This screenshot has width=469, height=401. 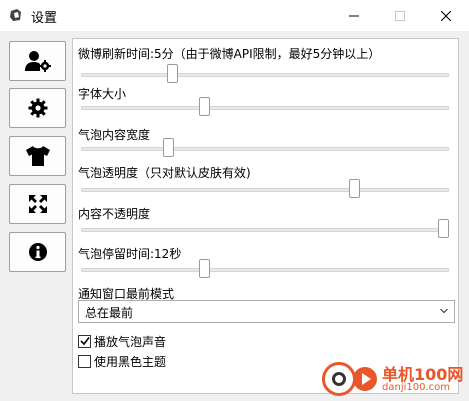 I want to click on play-sound-checkbox, so click(x=84, y=341).